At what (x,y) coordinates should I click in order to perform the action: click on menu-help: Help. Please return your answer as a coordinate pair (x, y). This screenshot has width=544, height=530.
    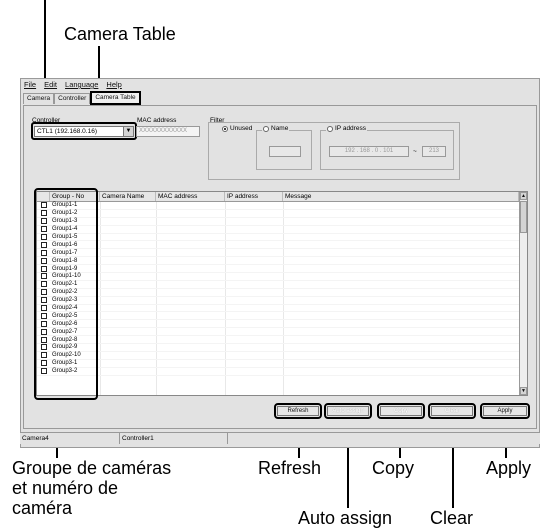
    Looking at the image, I should click on (113, 84).